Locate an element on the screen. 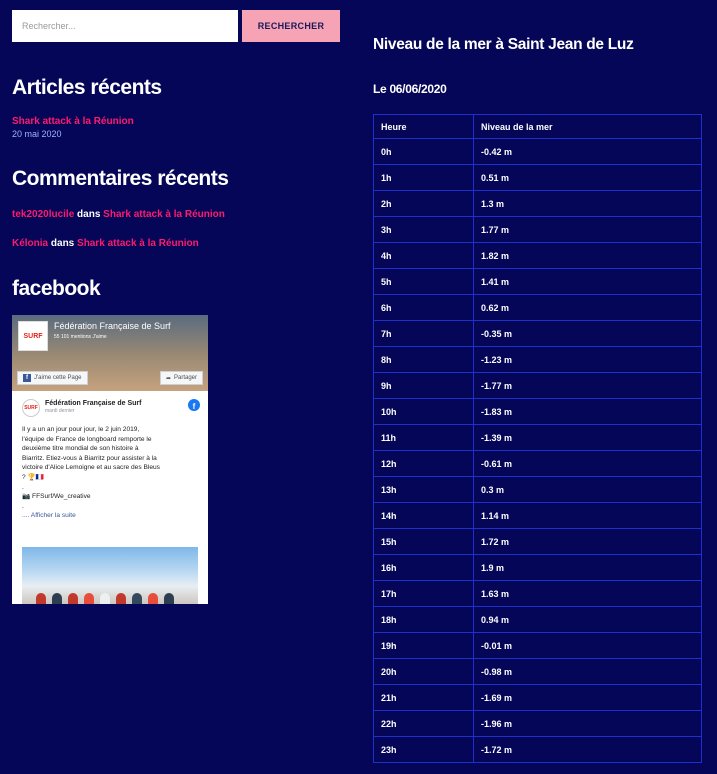  hour-cell: 8h is located at coordinates (423, 359).